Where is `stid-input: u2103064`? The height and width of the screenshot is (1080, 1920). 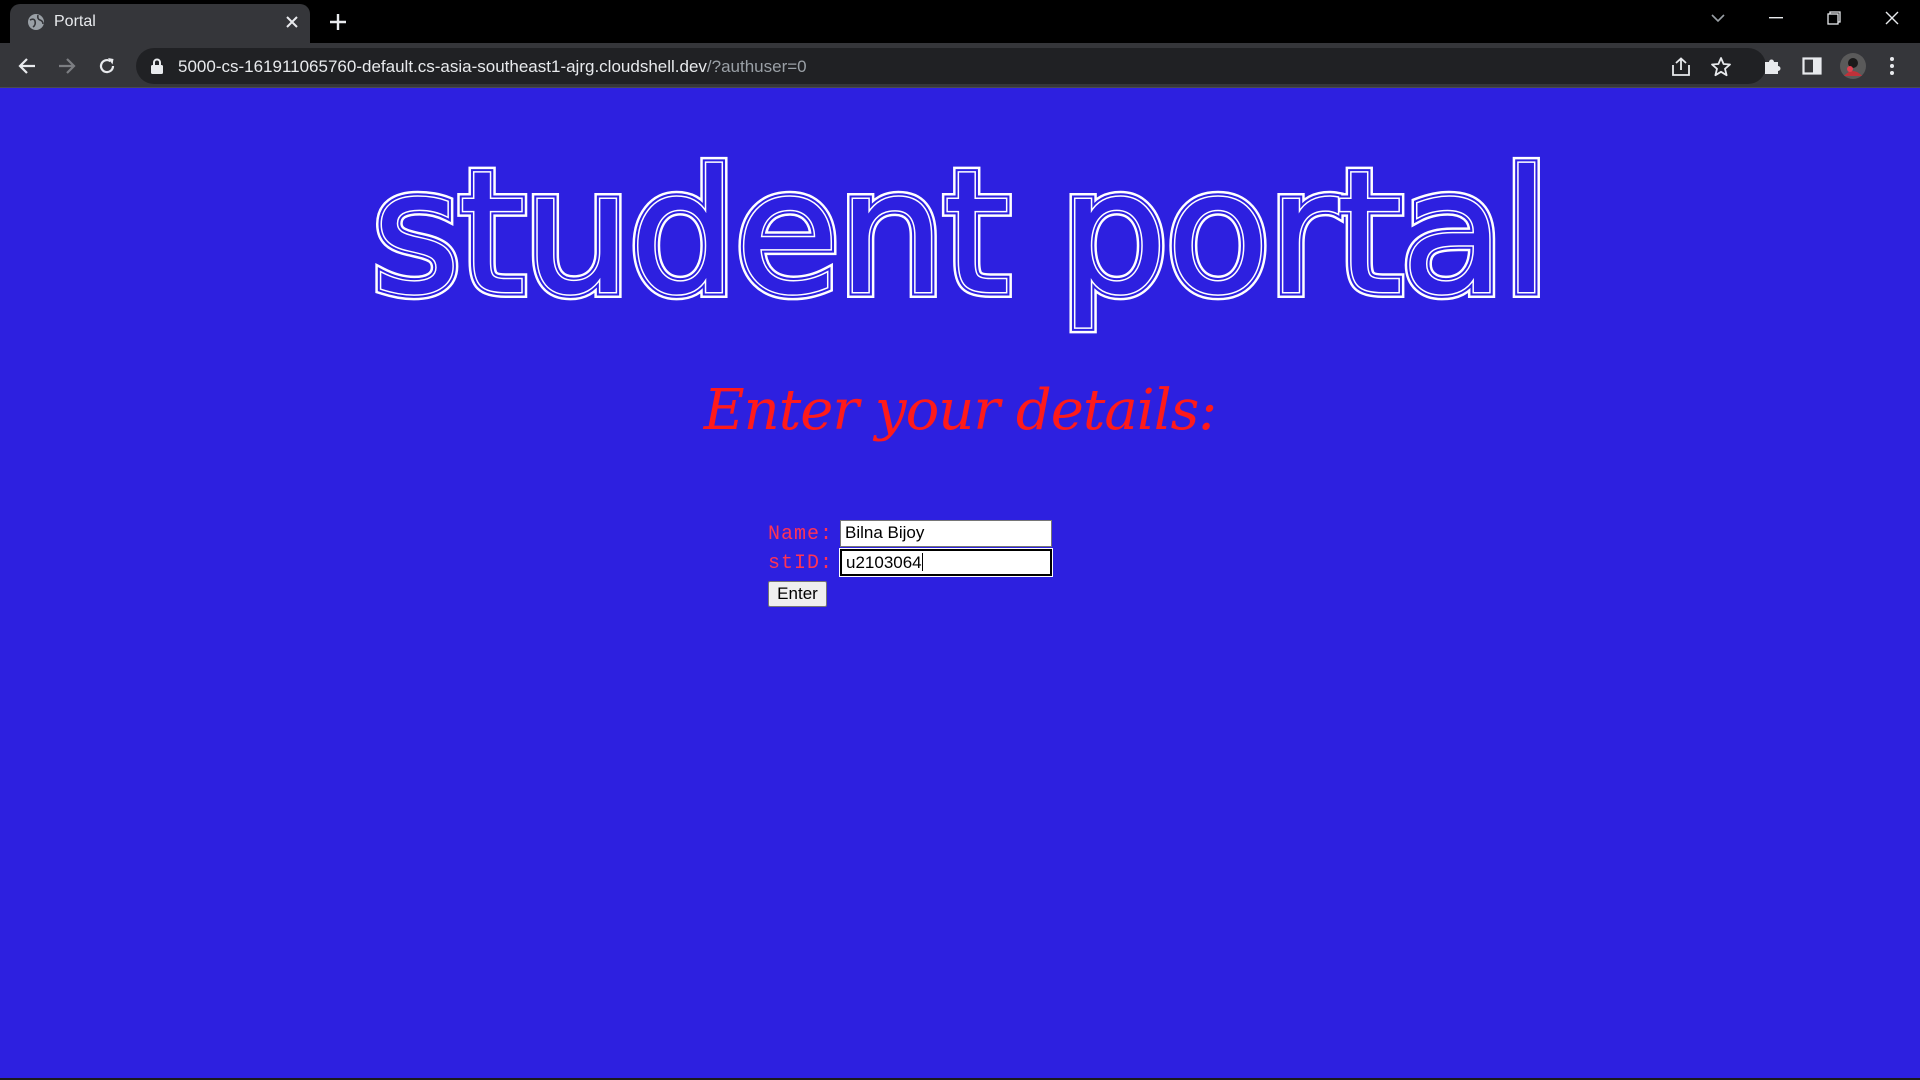 stid-input: u2103064 is located at coordinates (946, 562).